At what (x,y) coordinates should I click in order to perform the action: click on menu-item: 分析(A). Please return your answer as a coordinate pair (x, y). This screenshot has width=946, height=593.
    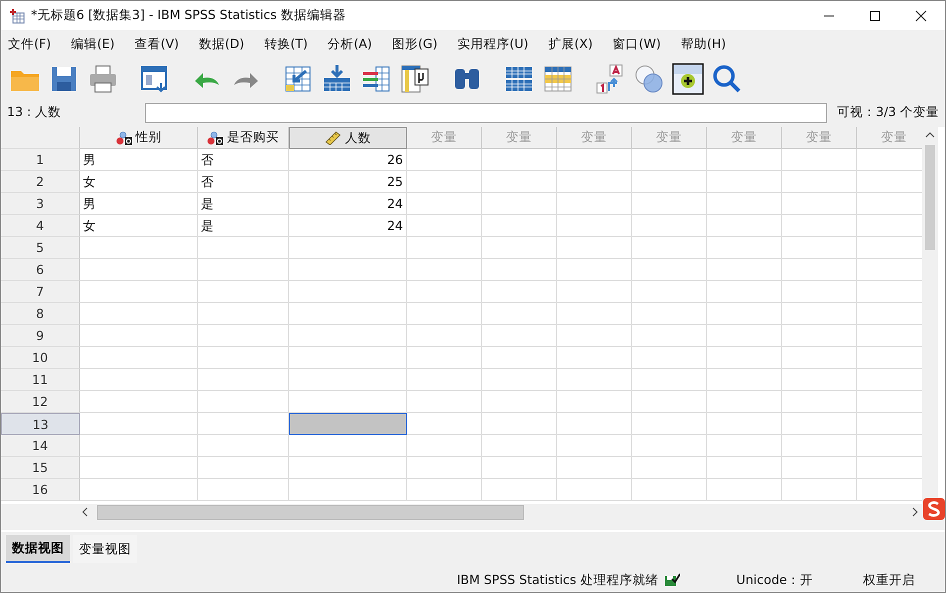
    Looking at the image, I should click on (350, 44).